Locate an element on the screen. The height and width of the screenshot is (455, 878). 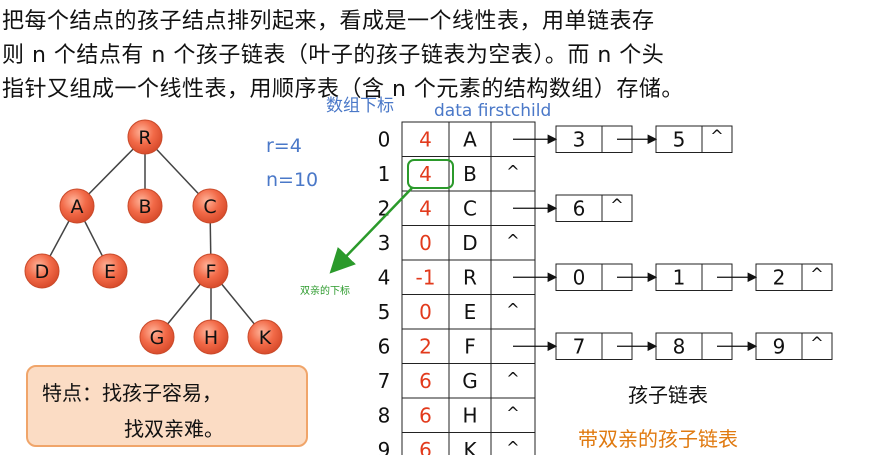
tree-node-label: G is located at coordinates (157, 338).